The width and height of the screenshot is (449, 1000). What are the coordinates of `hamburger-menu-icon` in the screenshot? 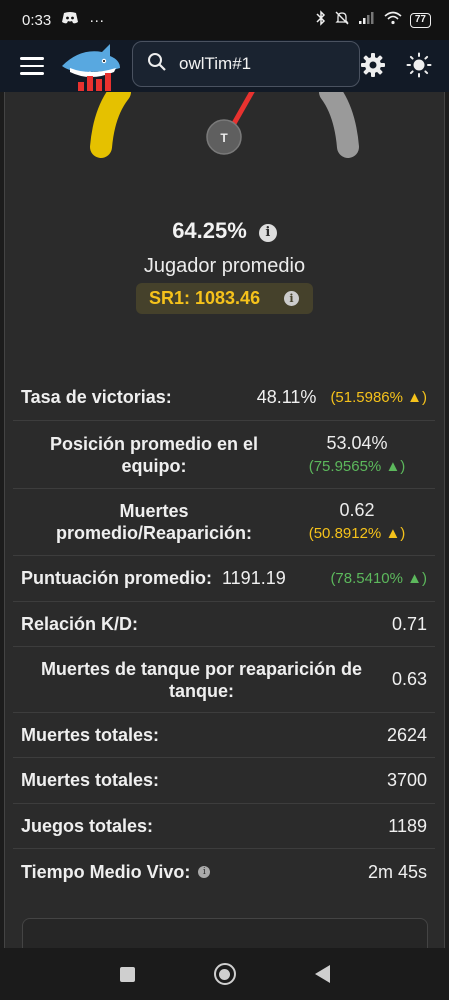 It's located at (32, 66).